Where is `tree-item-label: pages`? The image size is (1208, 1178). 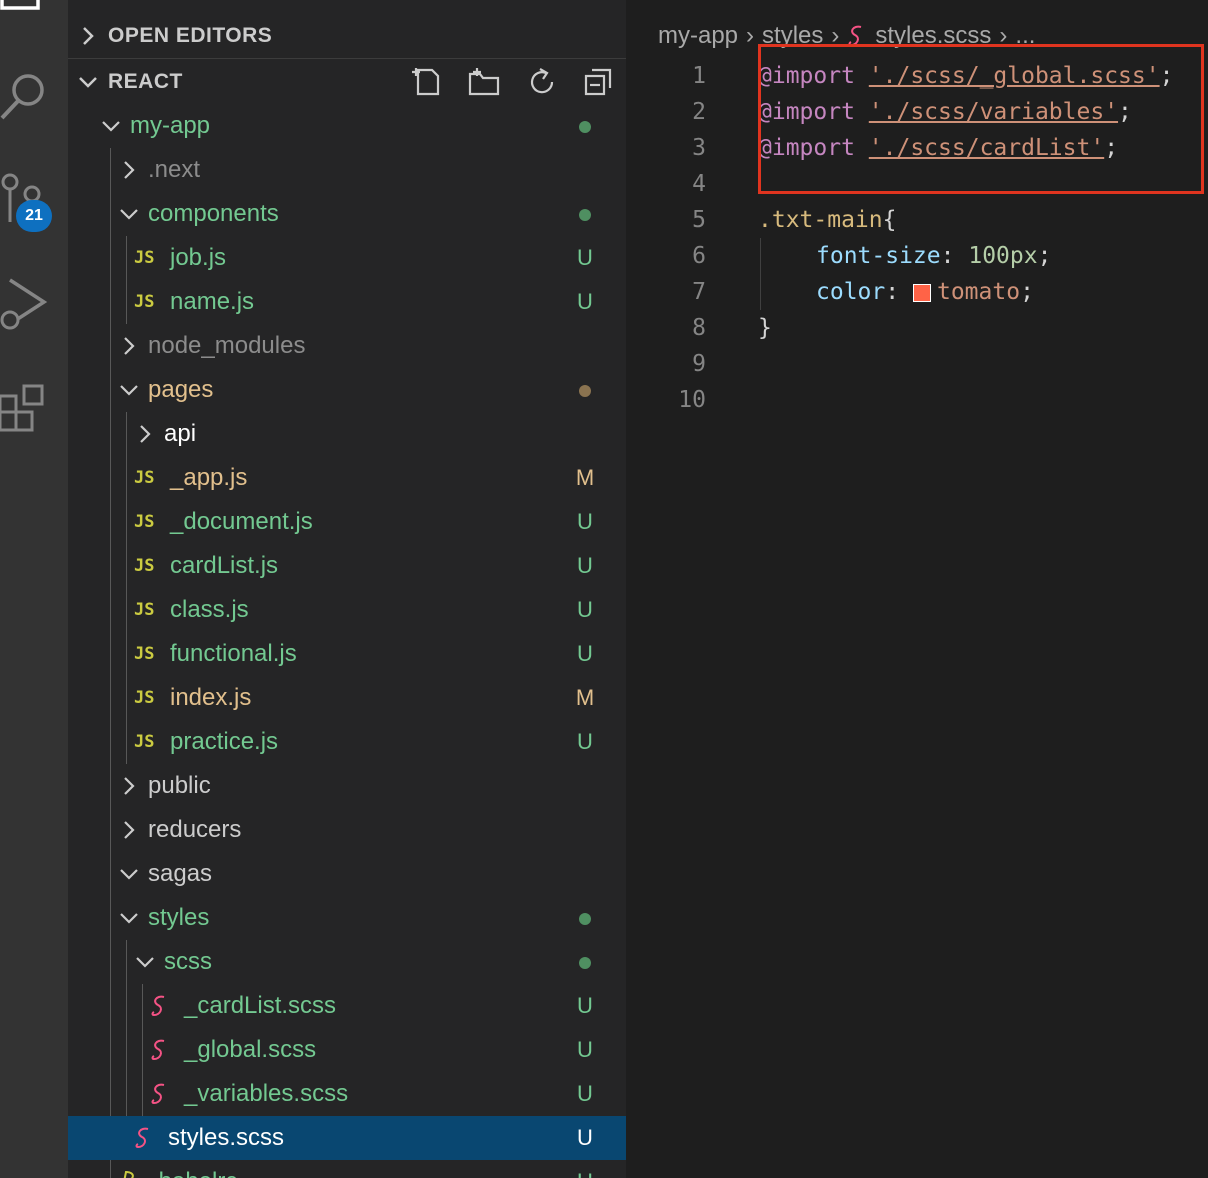
tree-item-label: pages is located at coordinates (181, 389).